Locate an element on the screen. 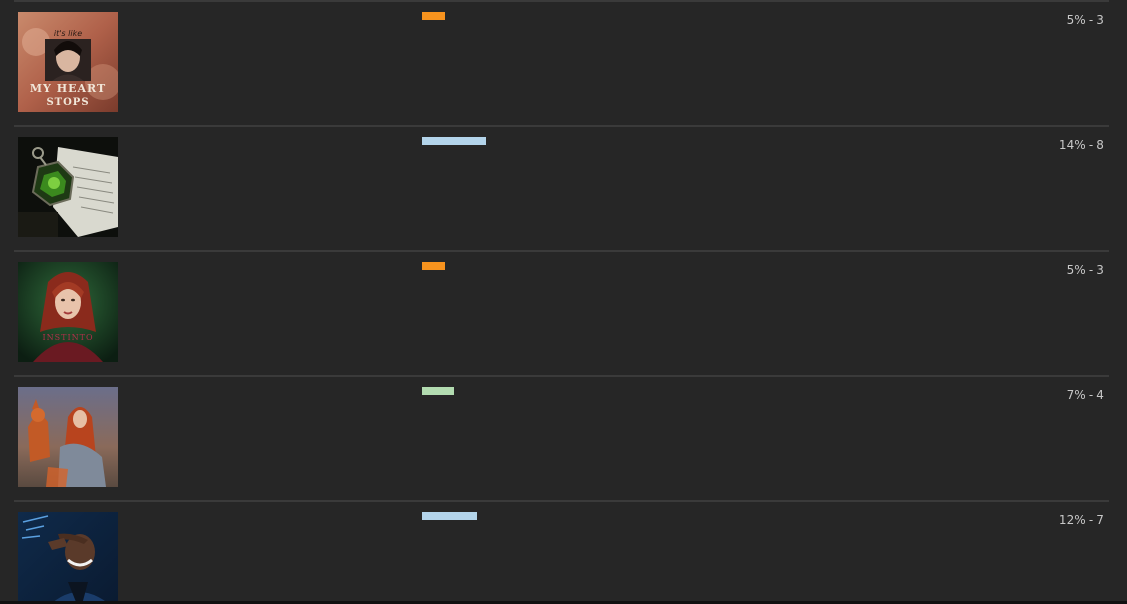 The image size is (1127, 604). option-thumbnail-locket is located at coordinates (68, 187).